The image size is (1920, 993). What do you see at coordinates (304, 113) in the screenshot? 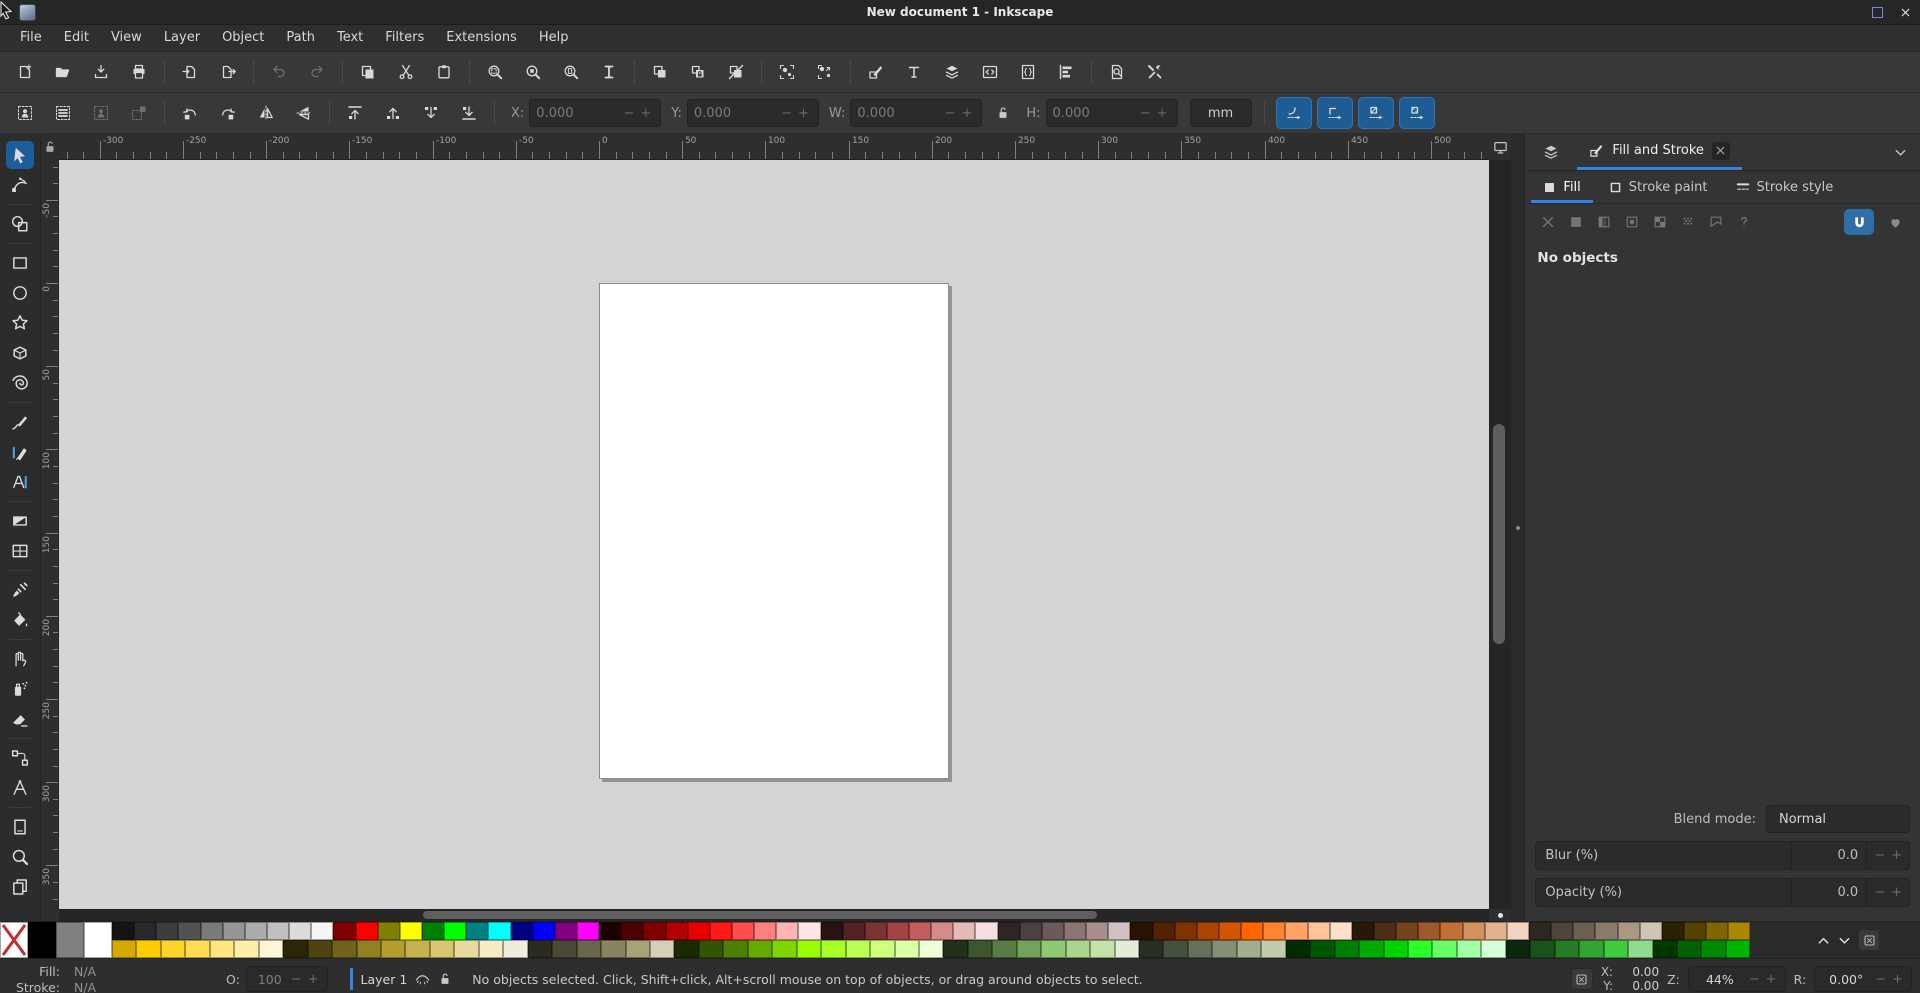
I see `flip-vertical-button` at bounding box center [304, 113].